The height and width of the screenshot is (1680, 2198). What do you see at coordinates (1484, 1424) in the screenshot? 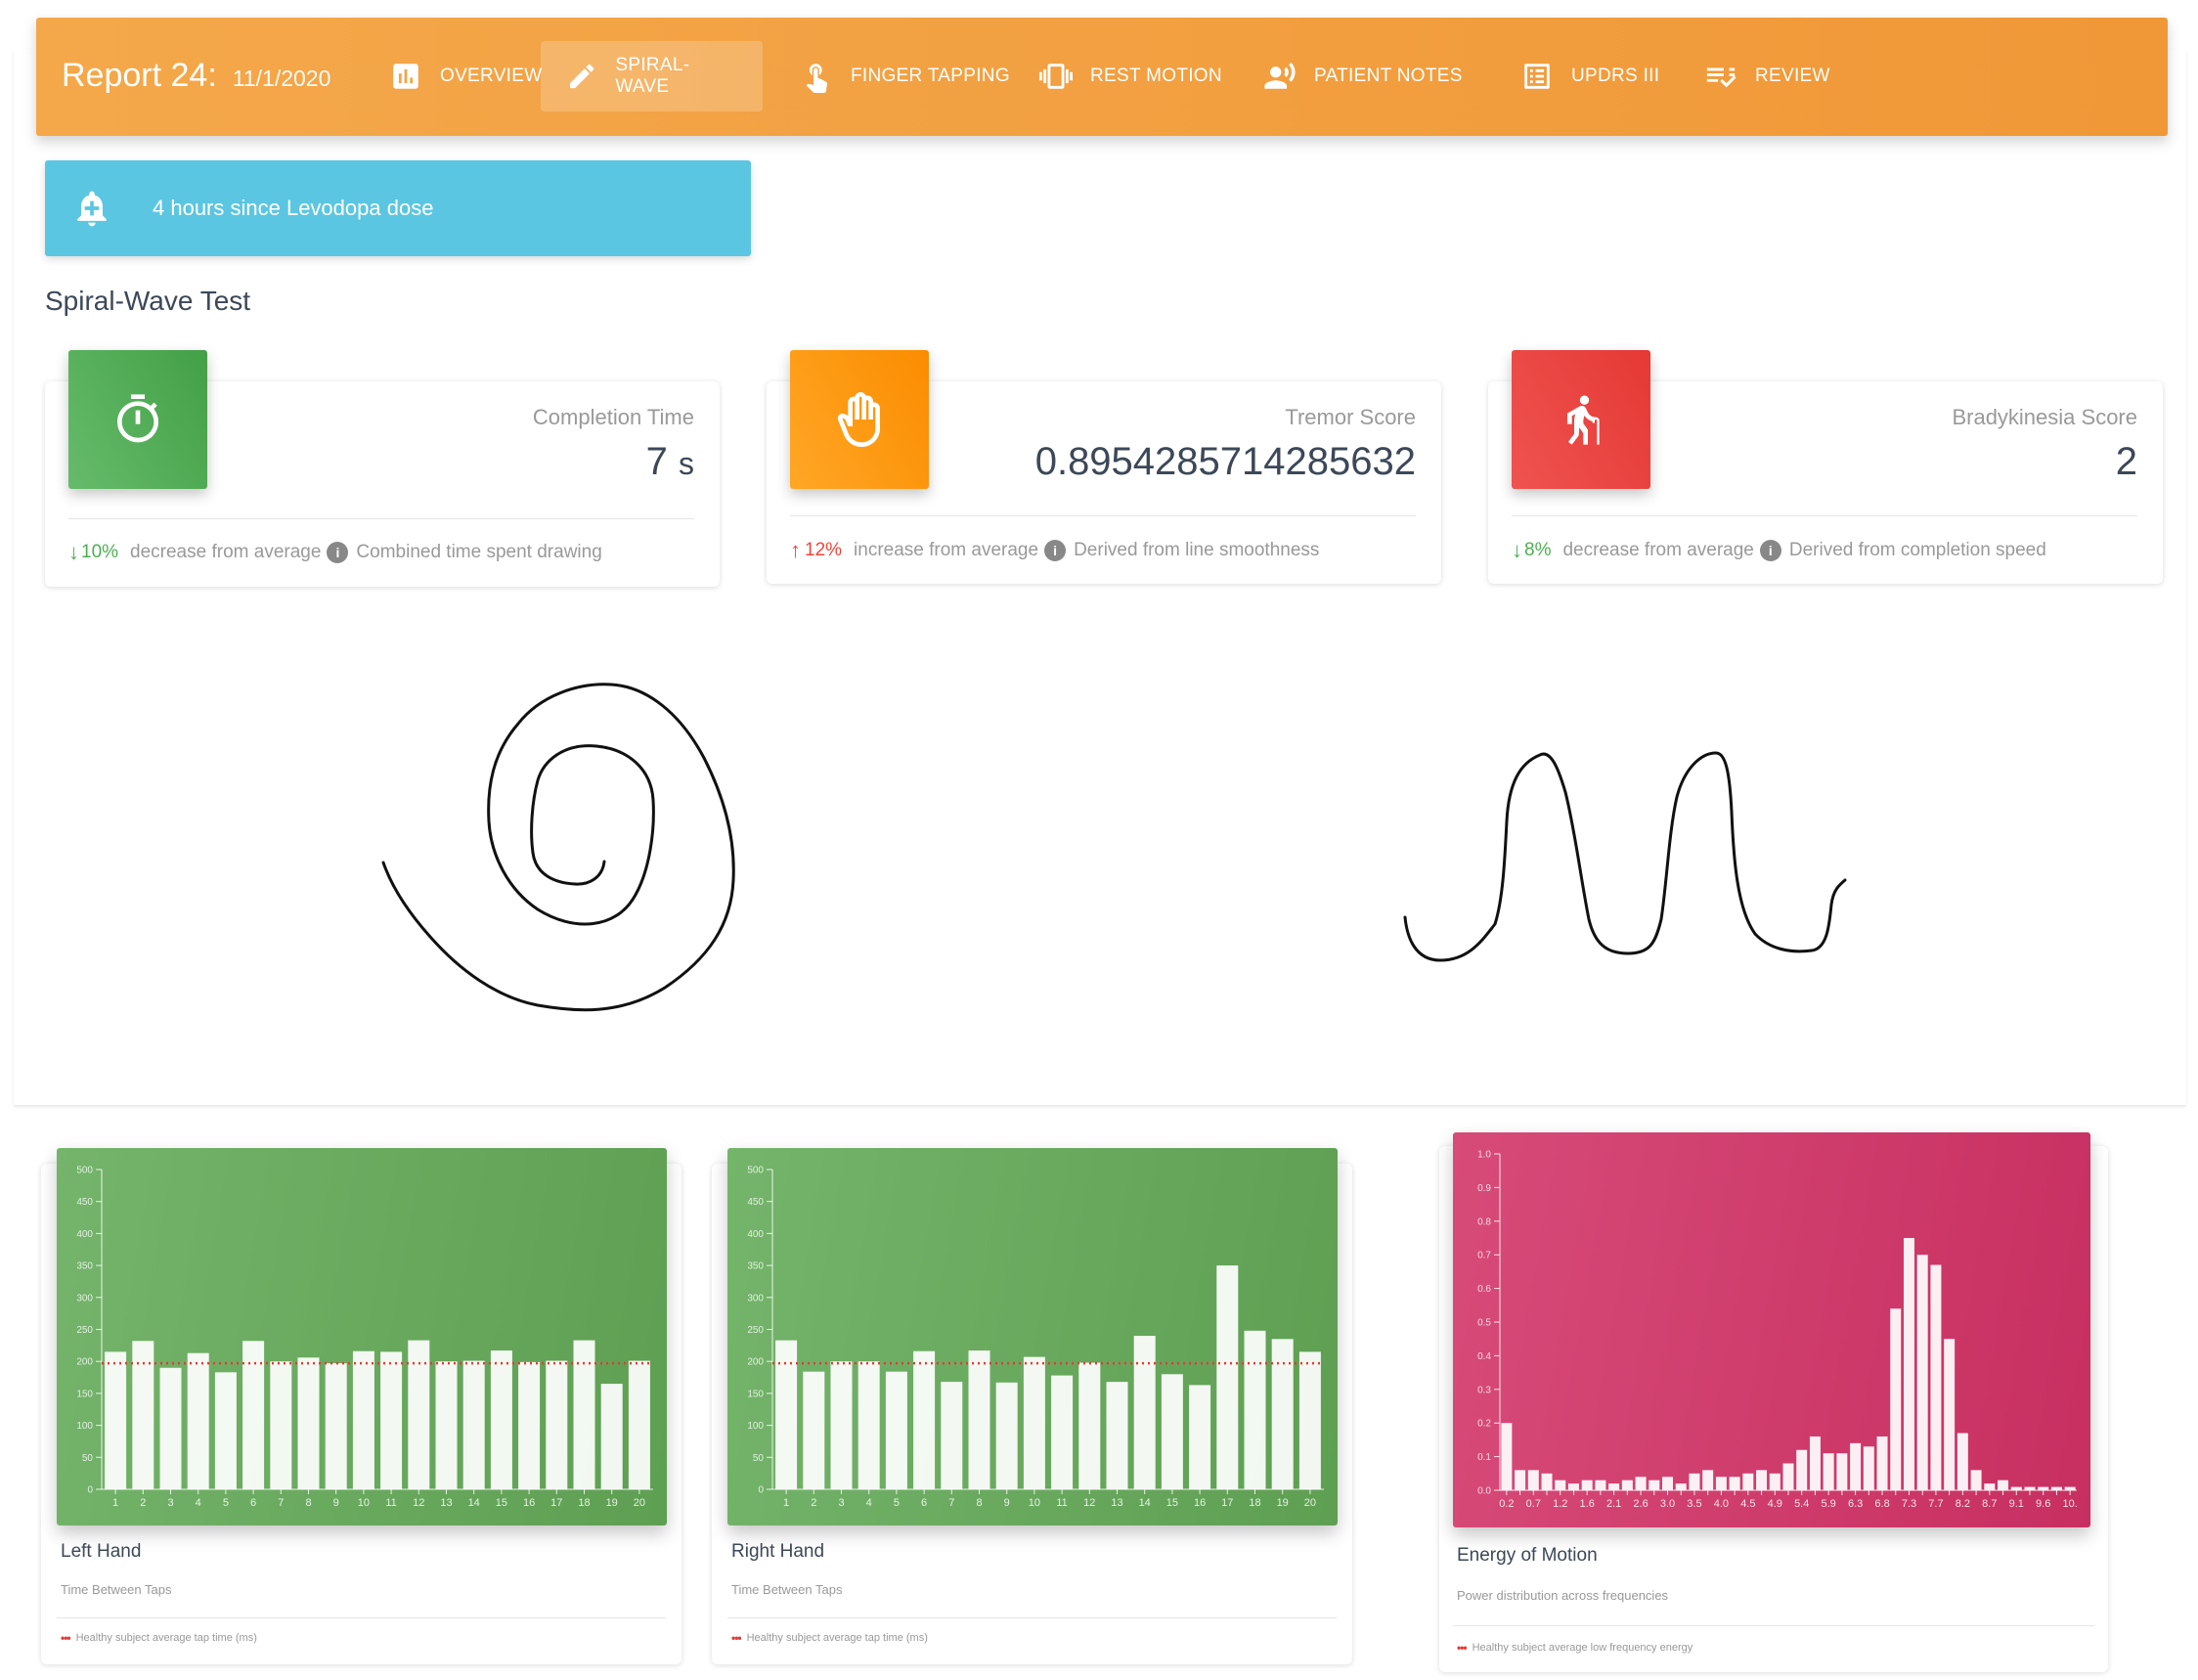
I see `y-tick-label: 0.2` at bounding box center [1484, 1424].